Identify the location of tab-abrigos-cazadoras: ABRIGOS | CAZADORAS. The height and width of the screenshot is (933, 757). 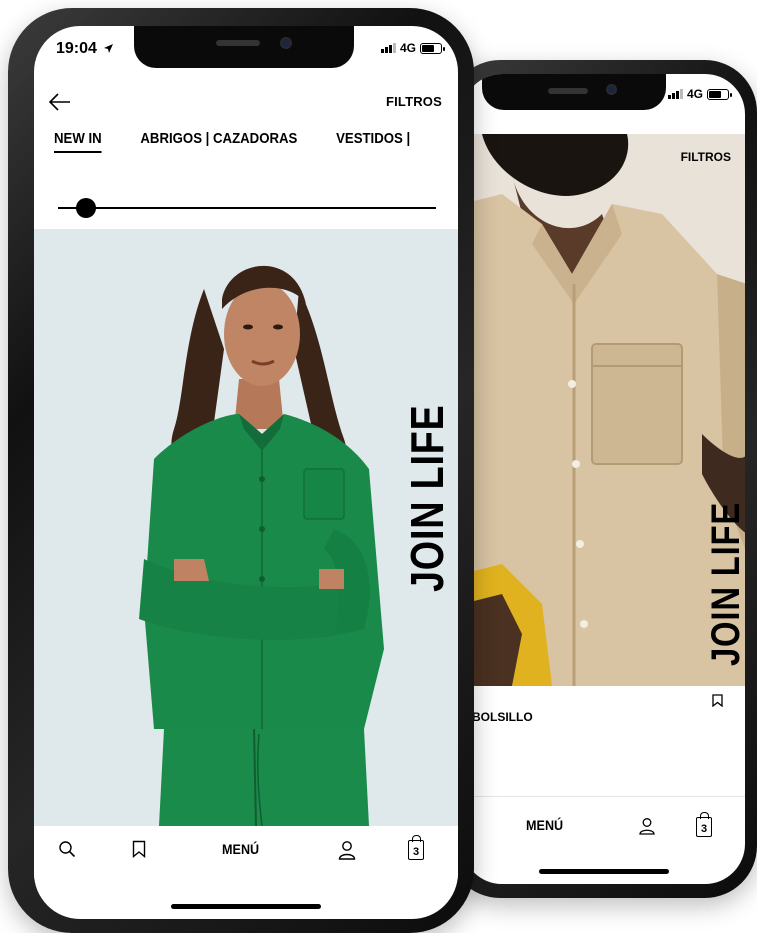
(218, 141).